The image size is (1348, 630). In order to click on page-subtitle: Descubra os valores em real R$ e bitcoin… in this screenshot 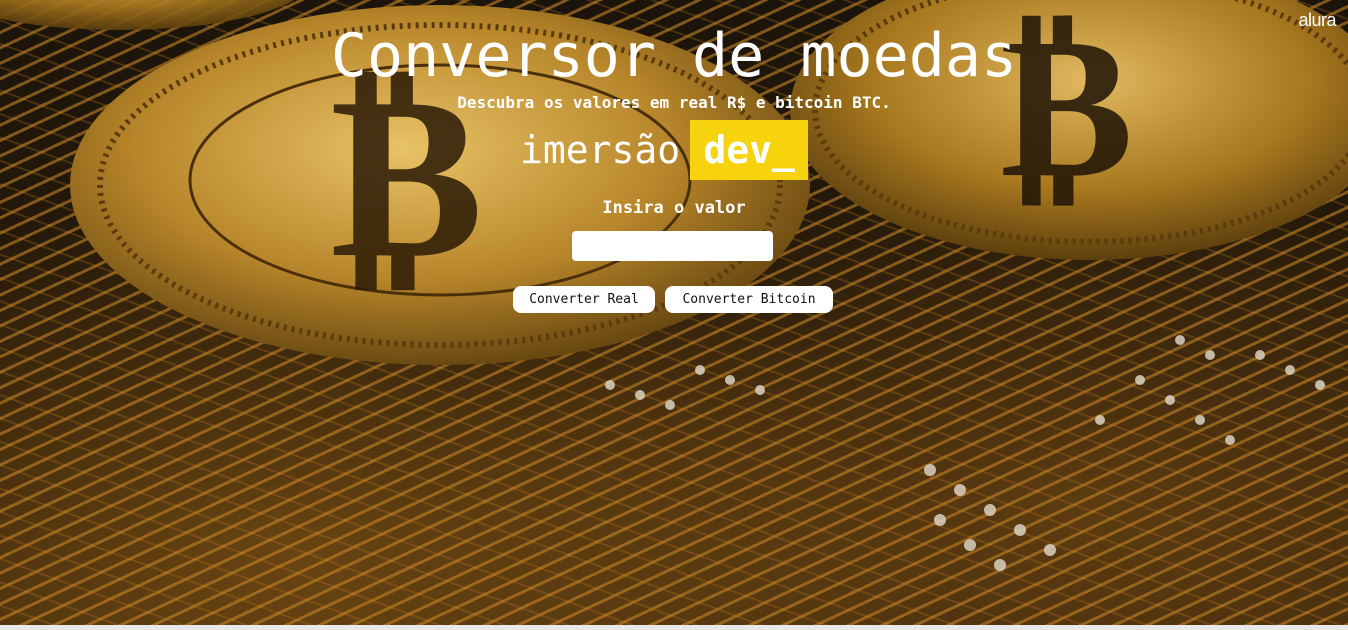, I will do `click(674, 102)`.